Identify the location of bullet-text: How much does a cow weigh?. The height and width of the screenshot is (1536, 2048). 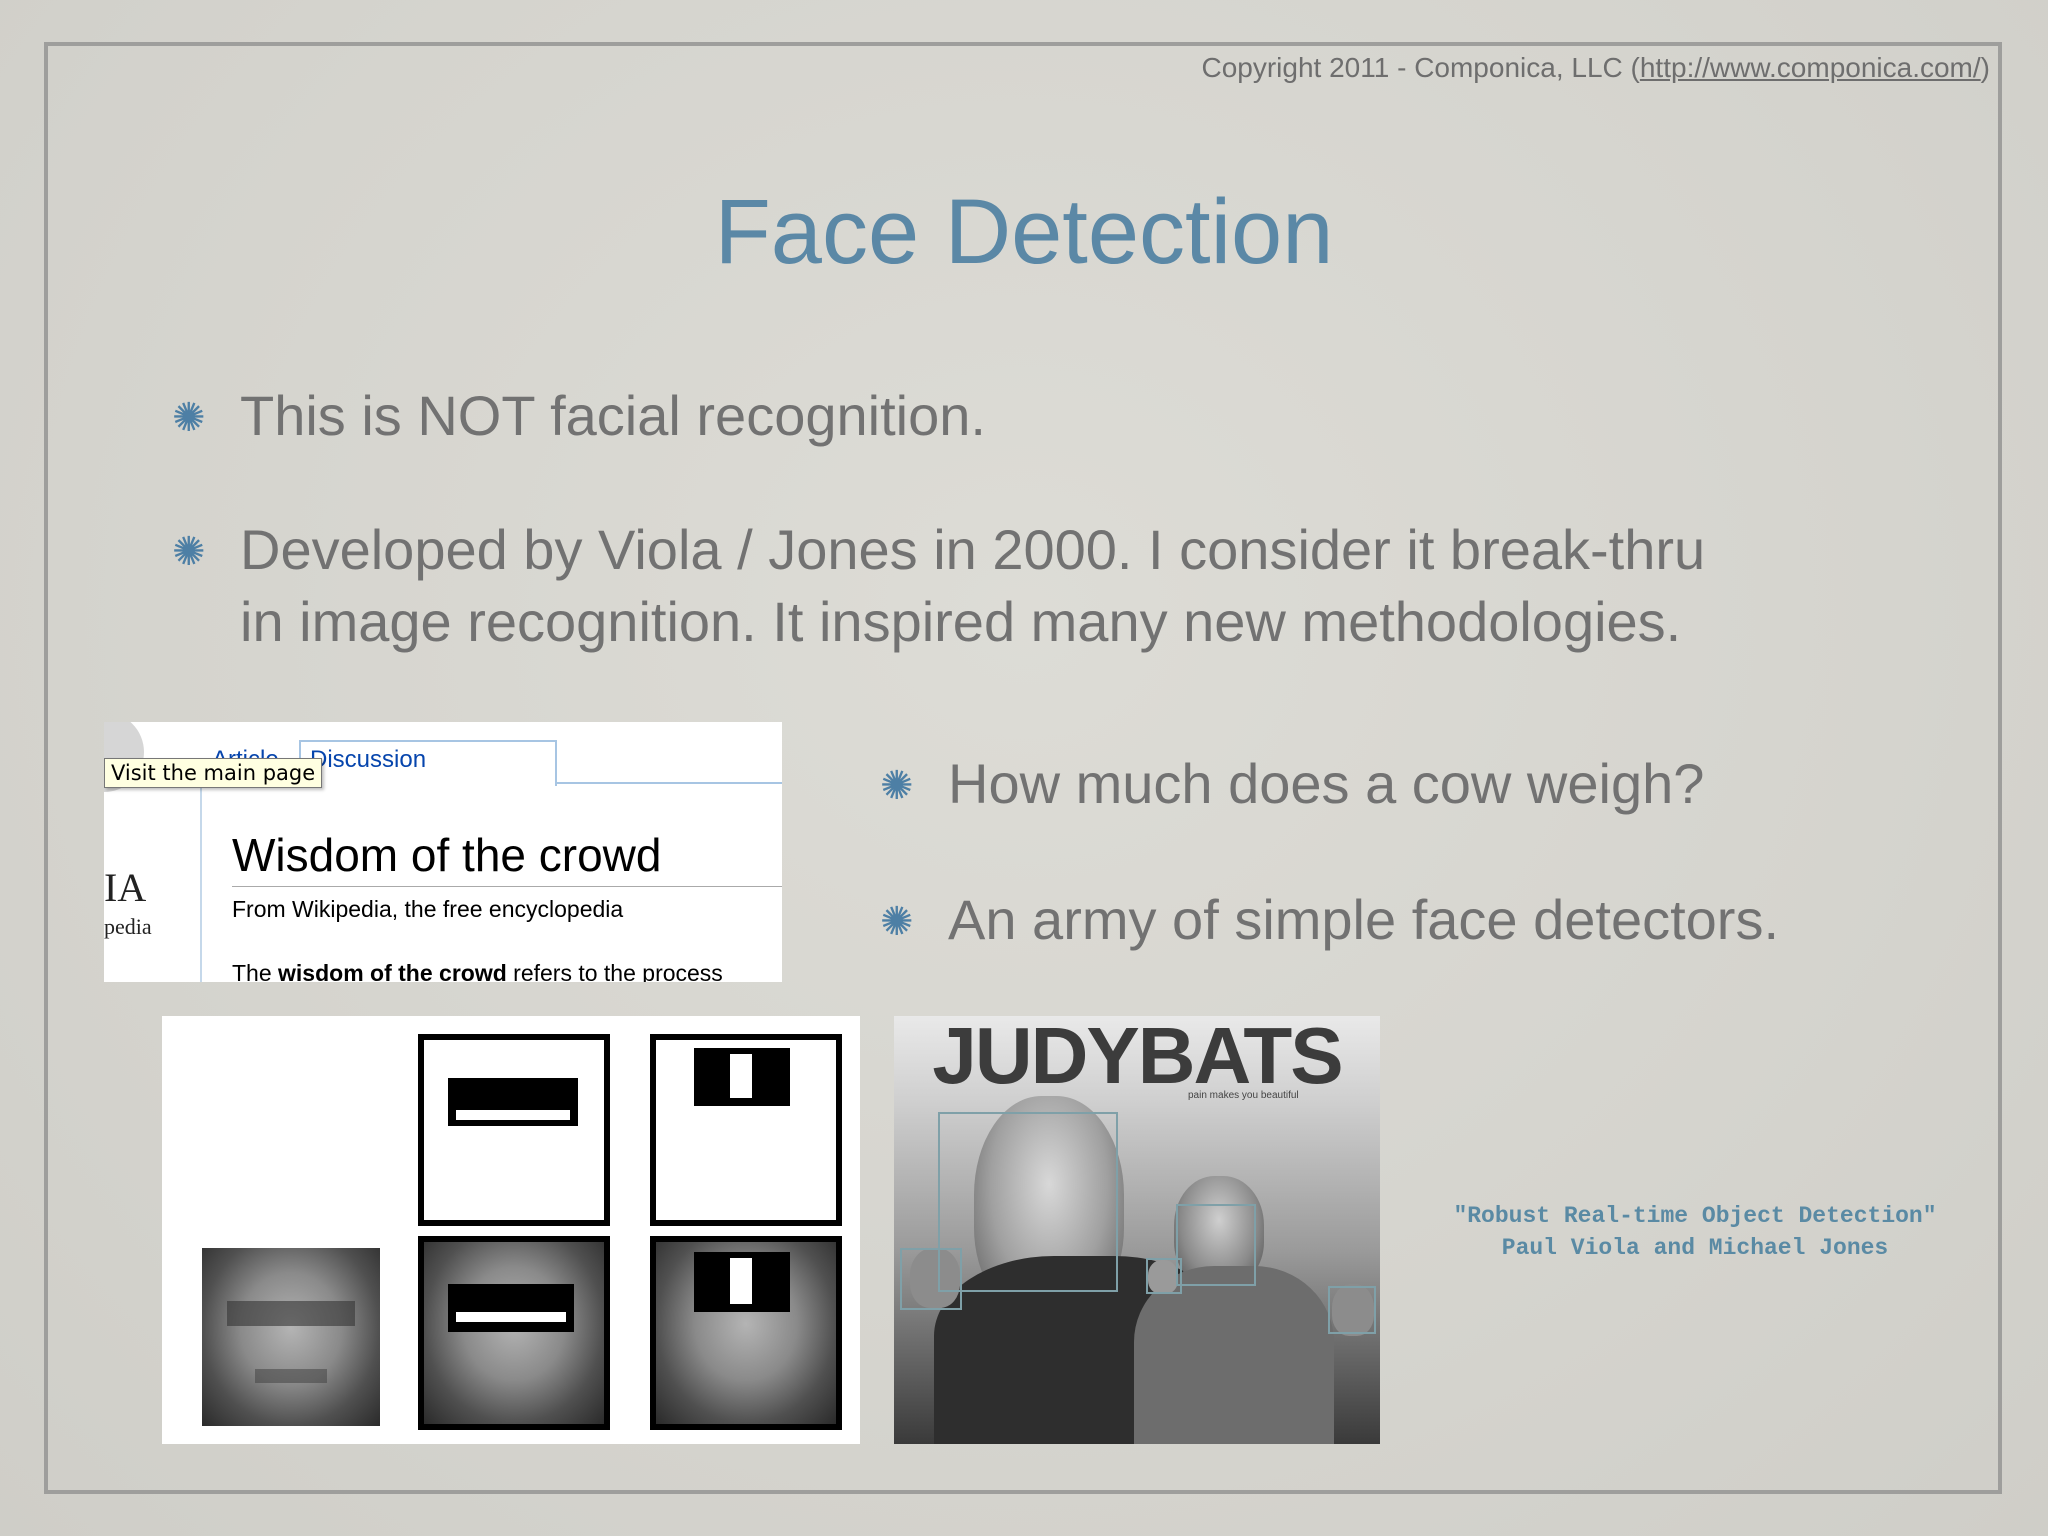
(1326, 783).